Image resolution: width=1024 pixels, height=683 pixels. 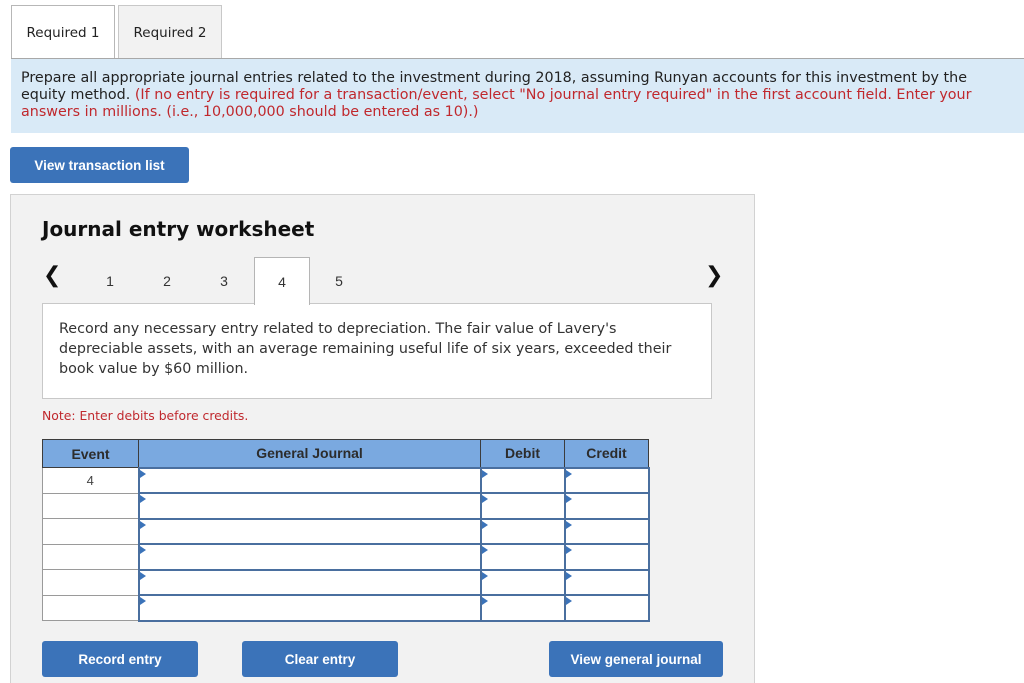 I want to click on tab-required-2: Required 2, so click(x=170, y=32).